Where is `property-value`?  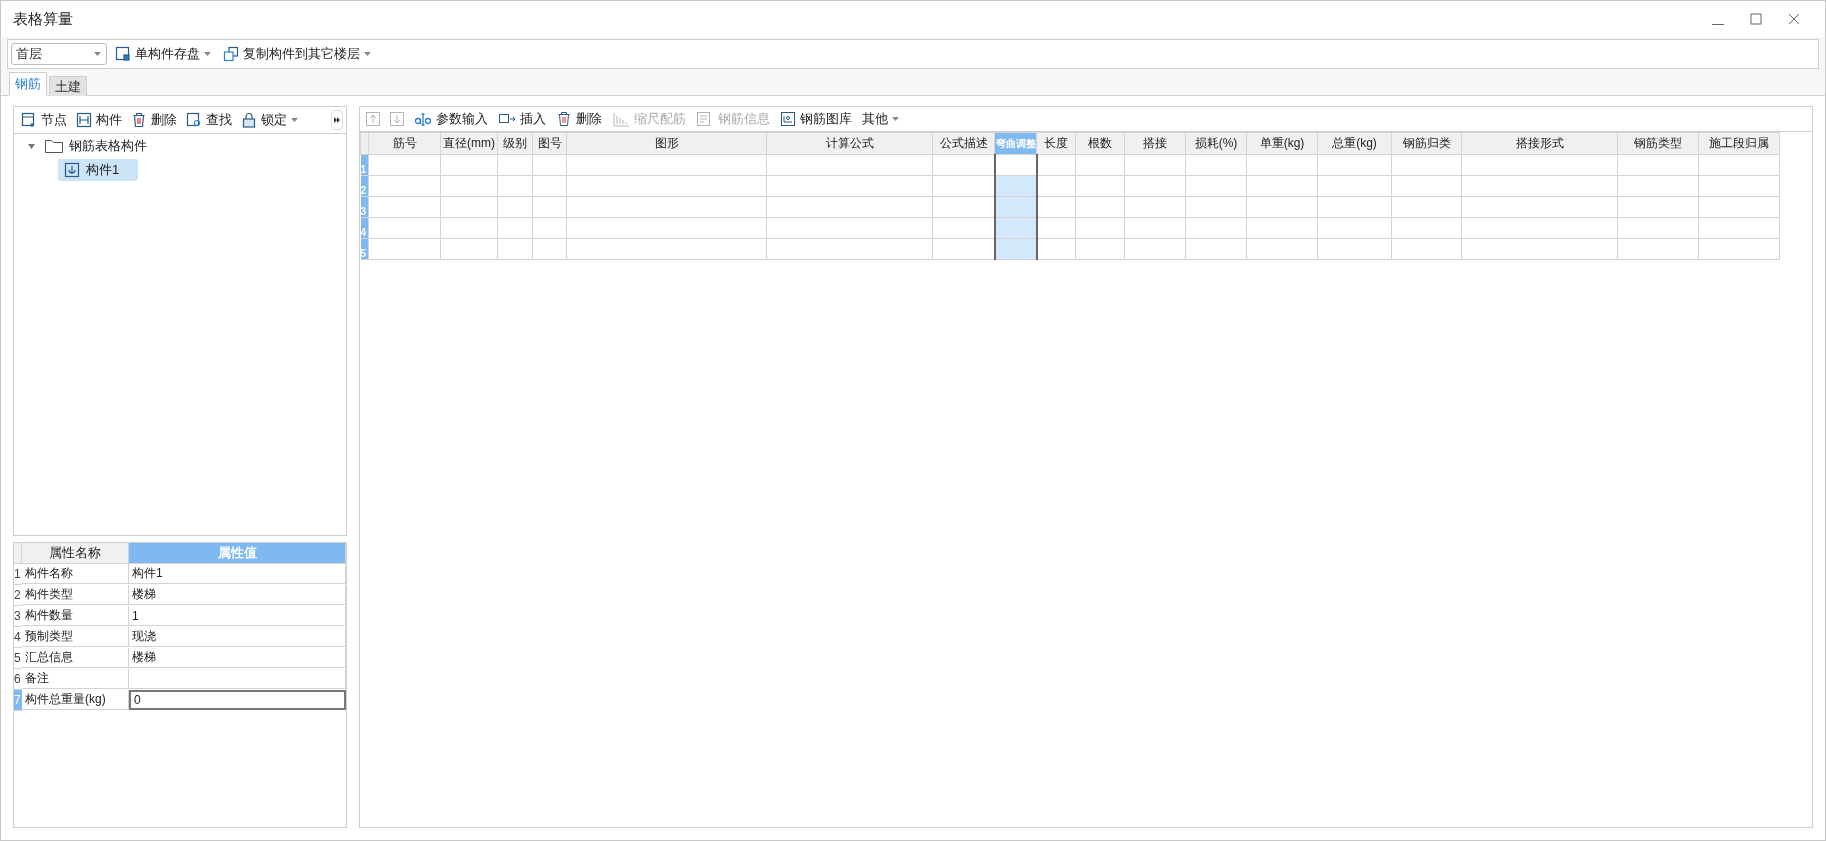
property-value is located at coordinates (237, 679).